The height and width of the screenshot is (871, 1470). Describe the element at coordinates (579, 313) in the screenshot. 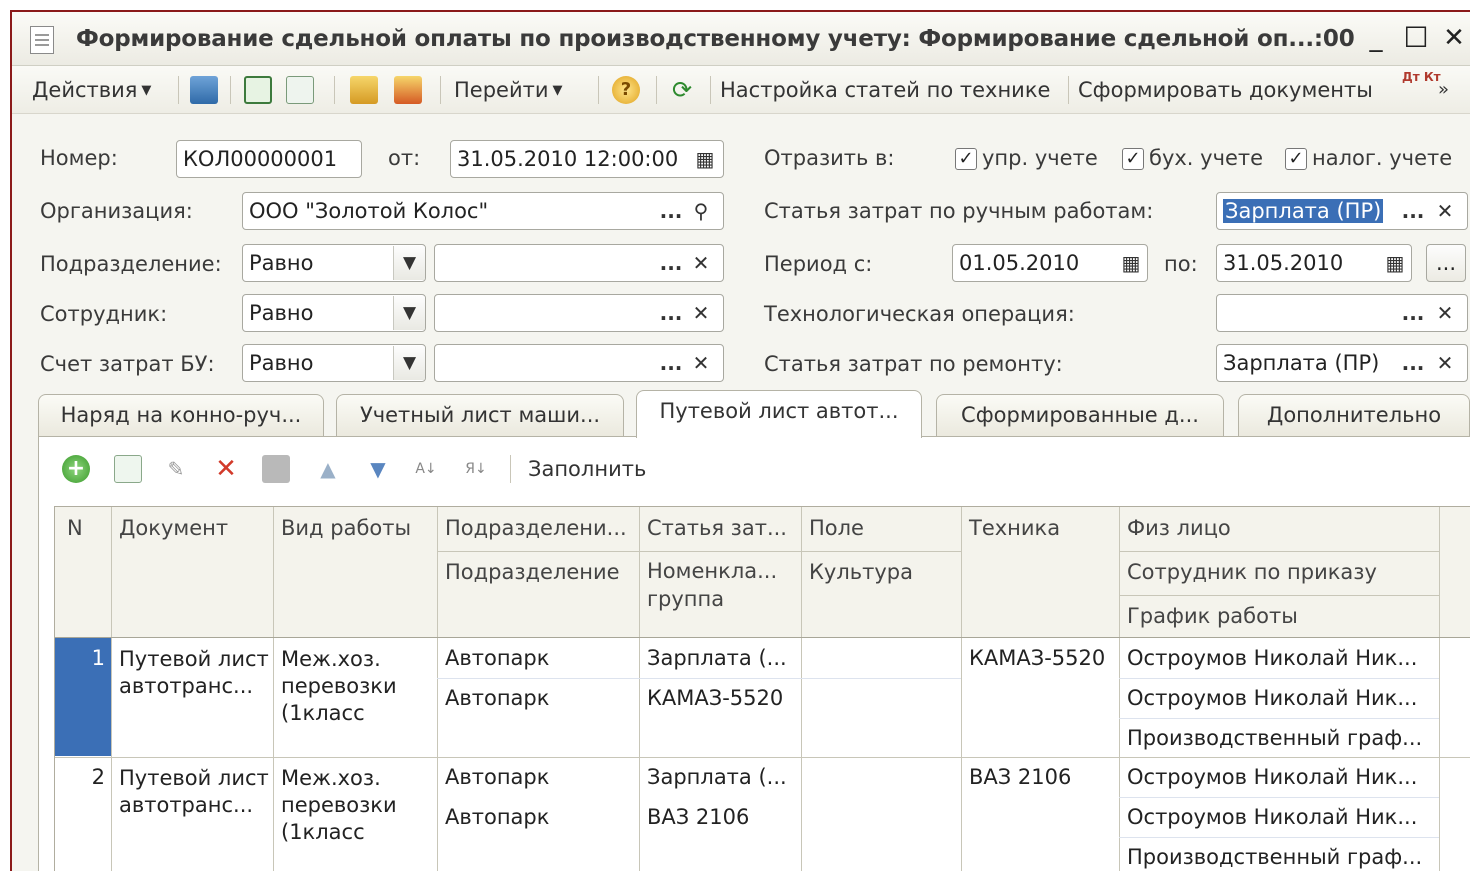

I see `employee-field: ... ✕` at that location.